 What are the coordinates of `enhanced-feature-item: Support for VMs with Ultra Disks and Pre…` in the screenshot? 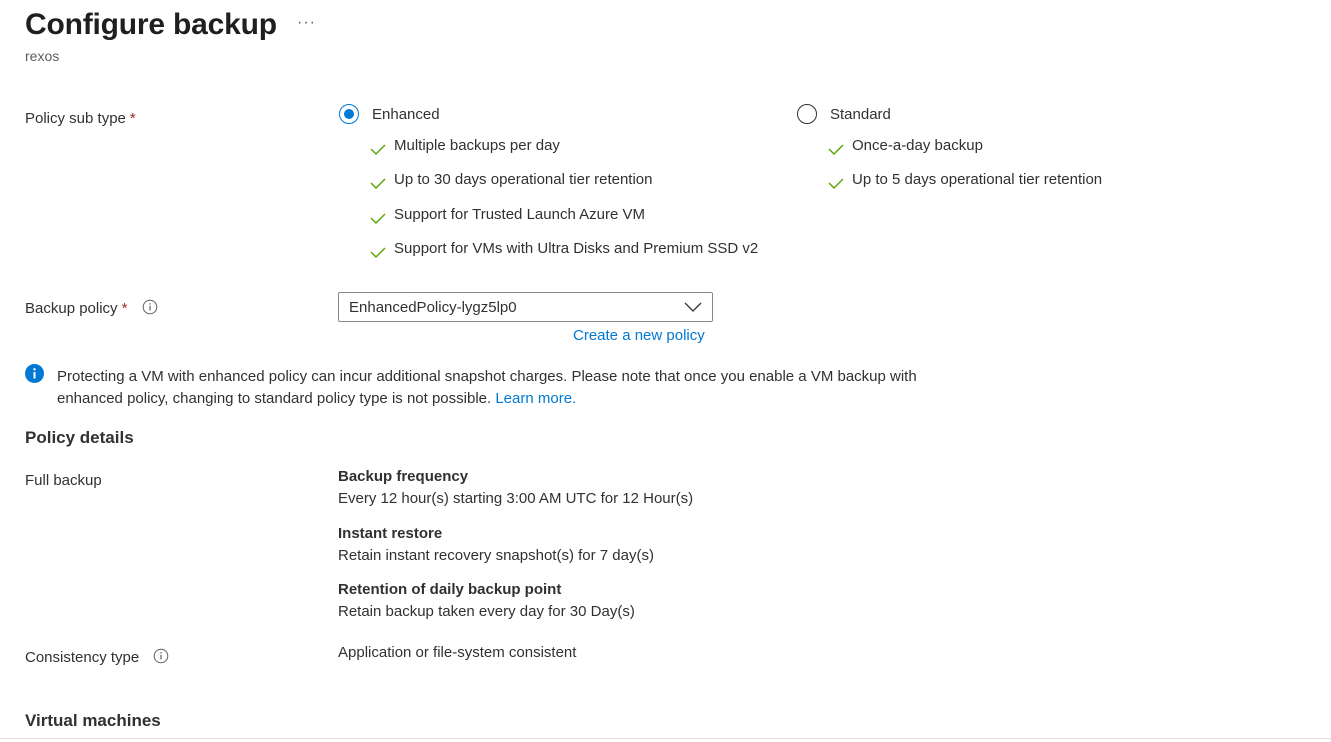 It's located at (564, 248).